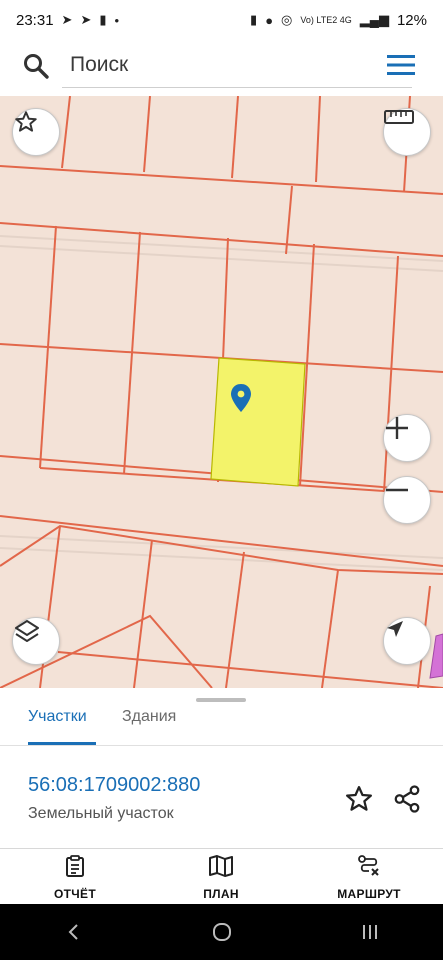  Describe the element at coordinates (221, 848) in the screenshot. I see `bottom-nav-divider` at that location.